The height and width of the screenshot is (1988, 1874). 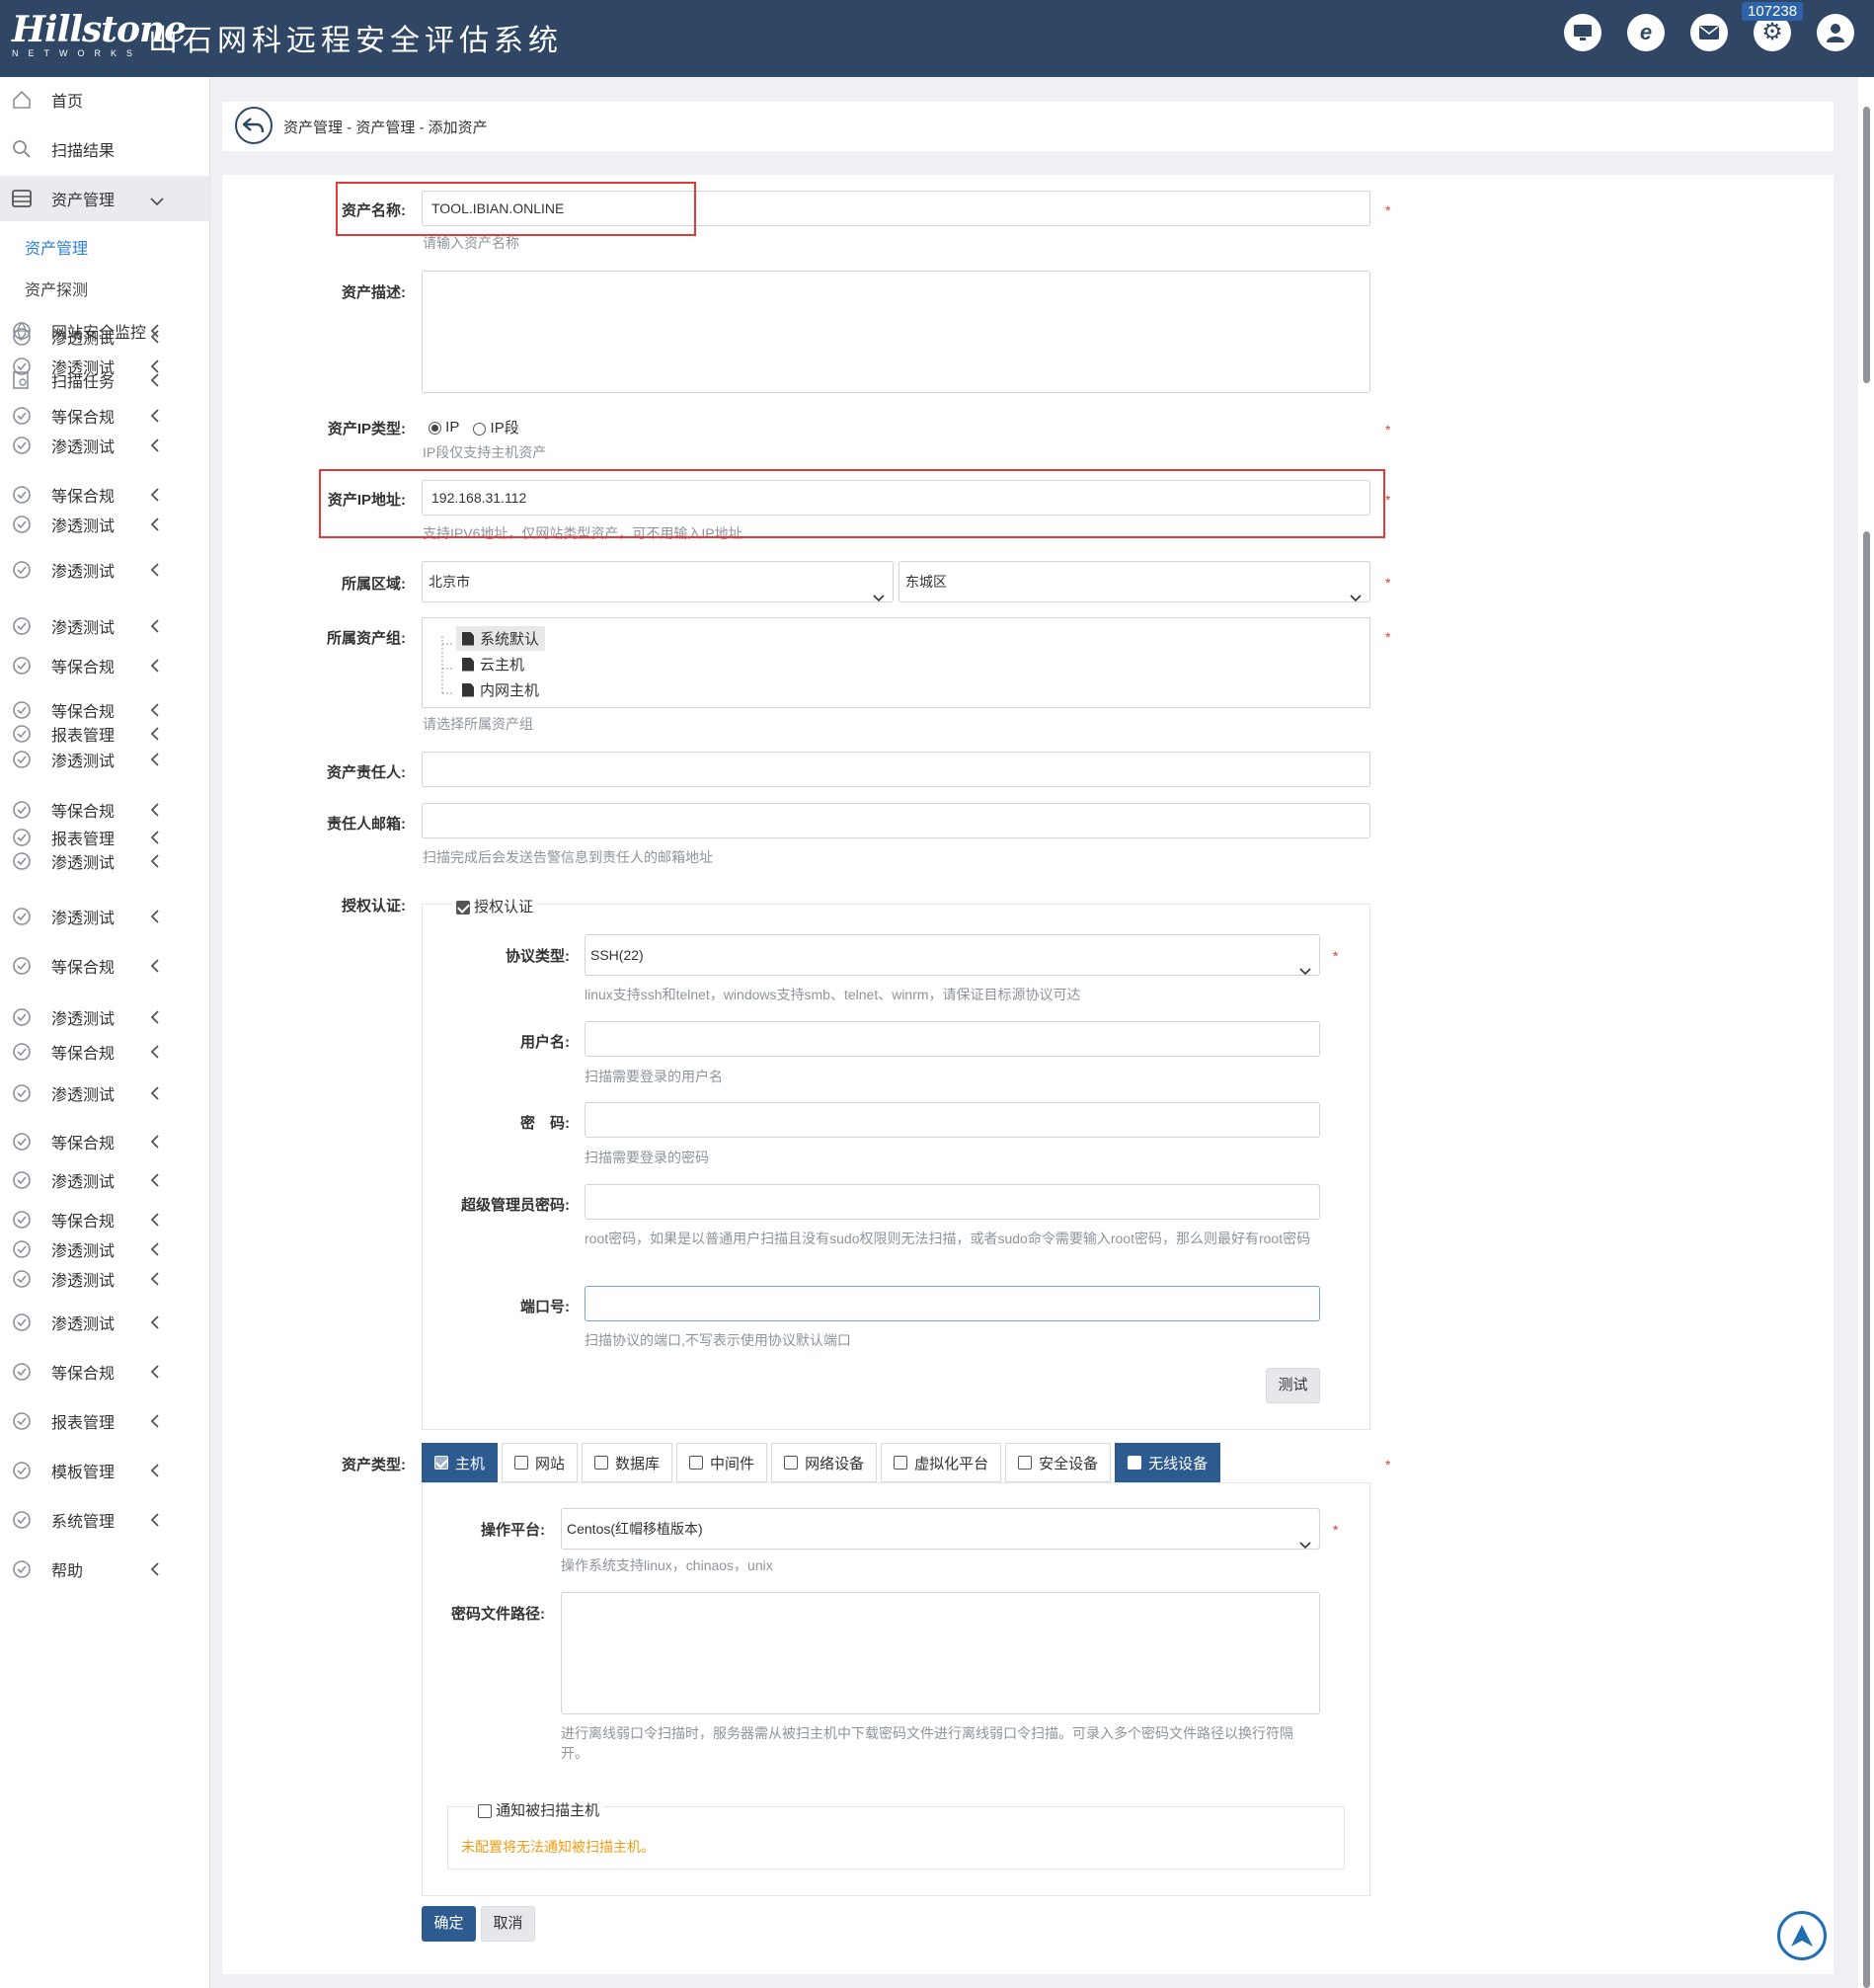 I want to click on auth-checkbox: 授权认证, so click(x=495, y=906).